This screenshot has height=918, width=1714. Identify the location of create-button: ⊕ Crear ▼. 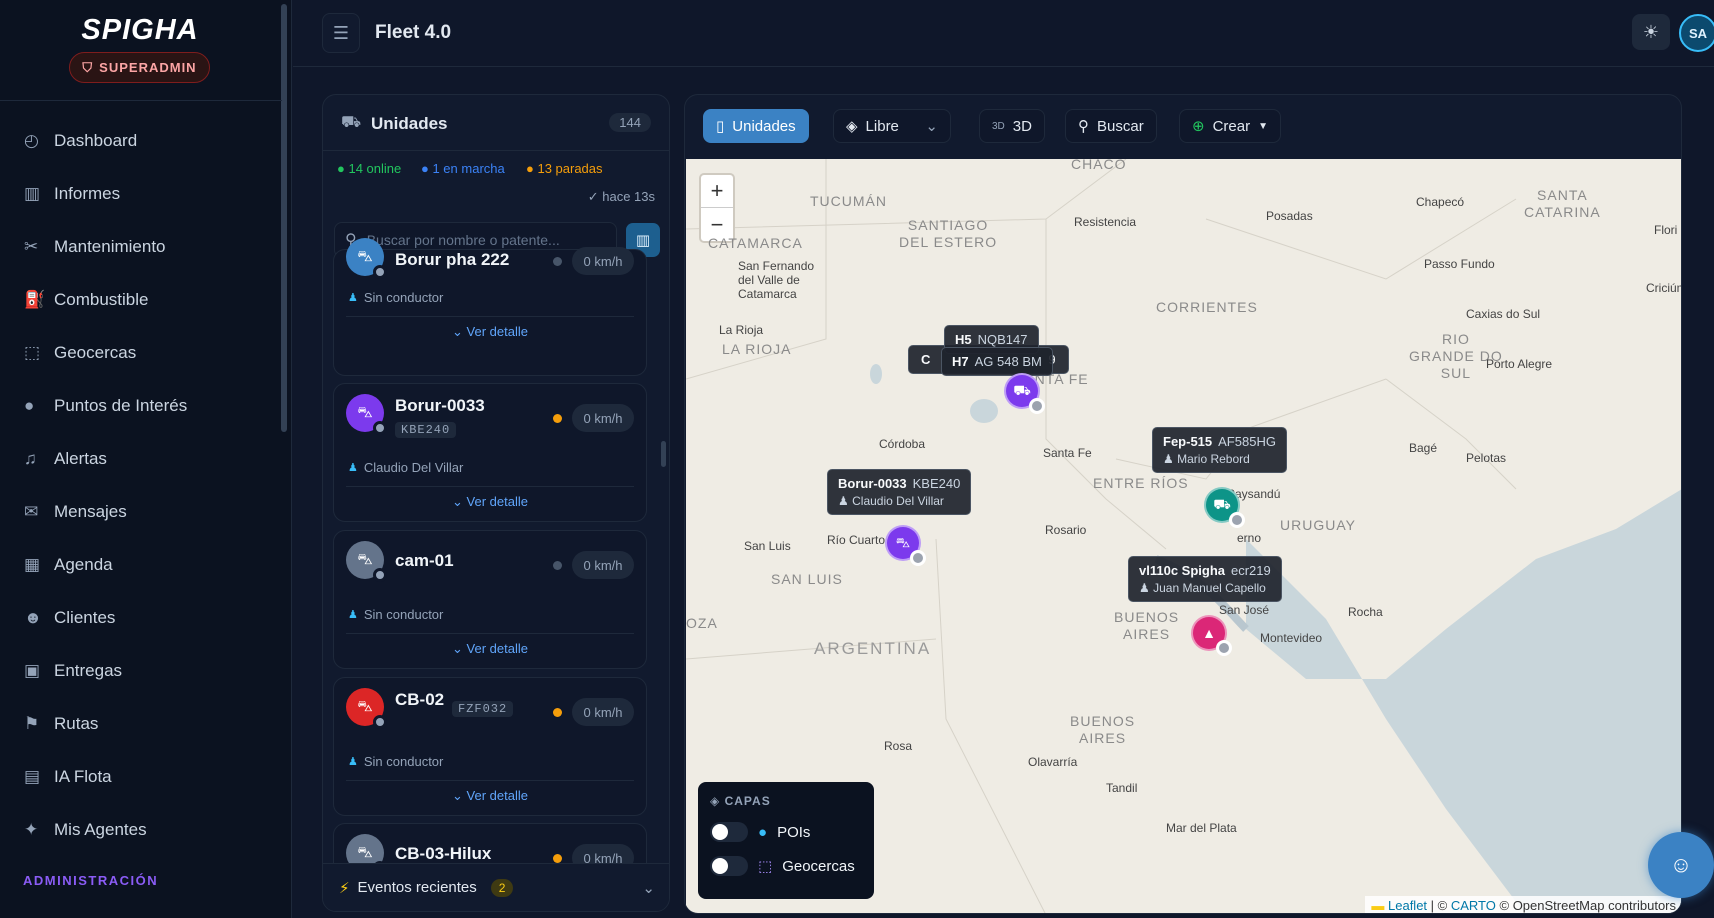
(1230, 126).